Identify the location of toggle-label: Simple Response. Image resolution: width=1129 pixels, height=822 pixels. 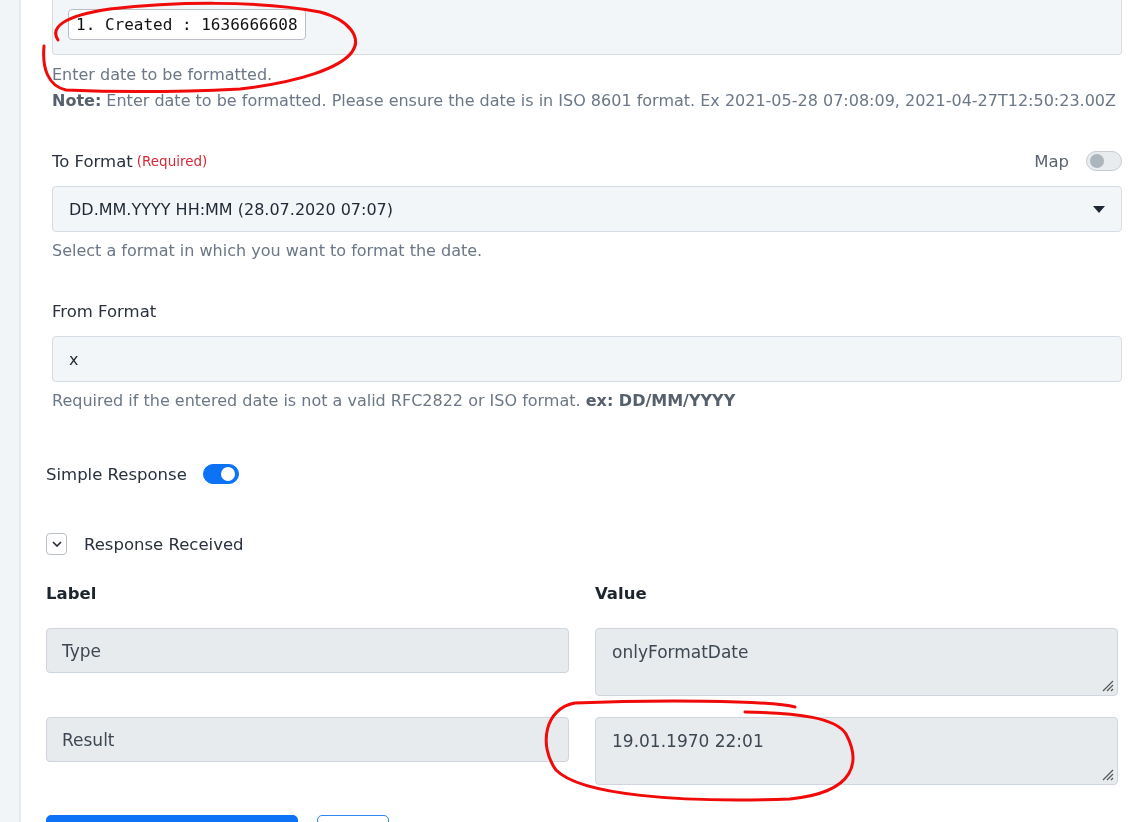
(116, 474).